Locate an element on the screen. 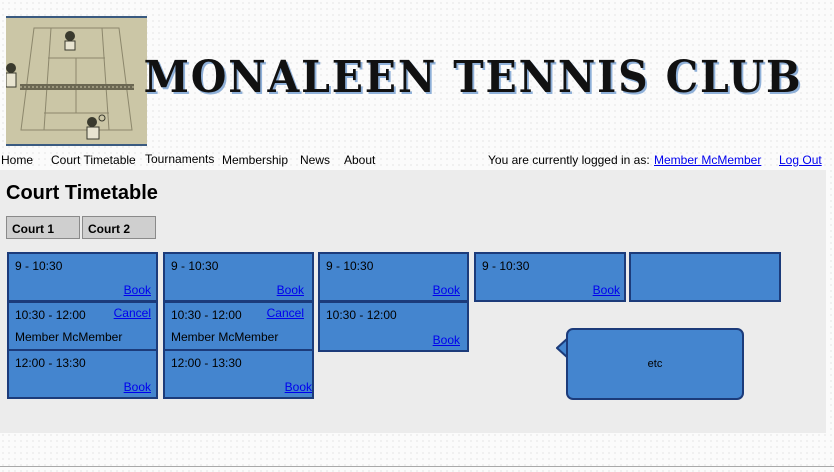 This screenshot has width=834, height=472. member-profile-link: Member McMember is located at coordinates (707, 160).